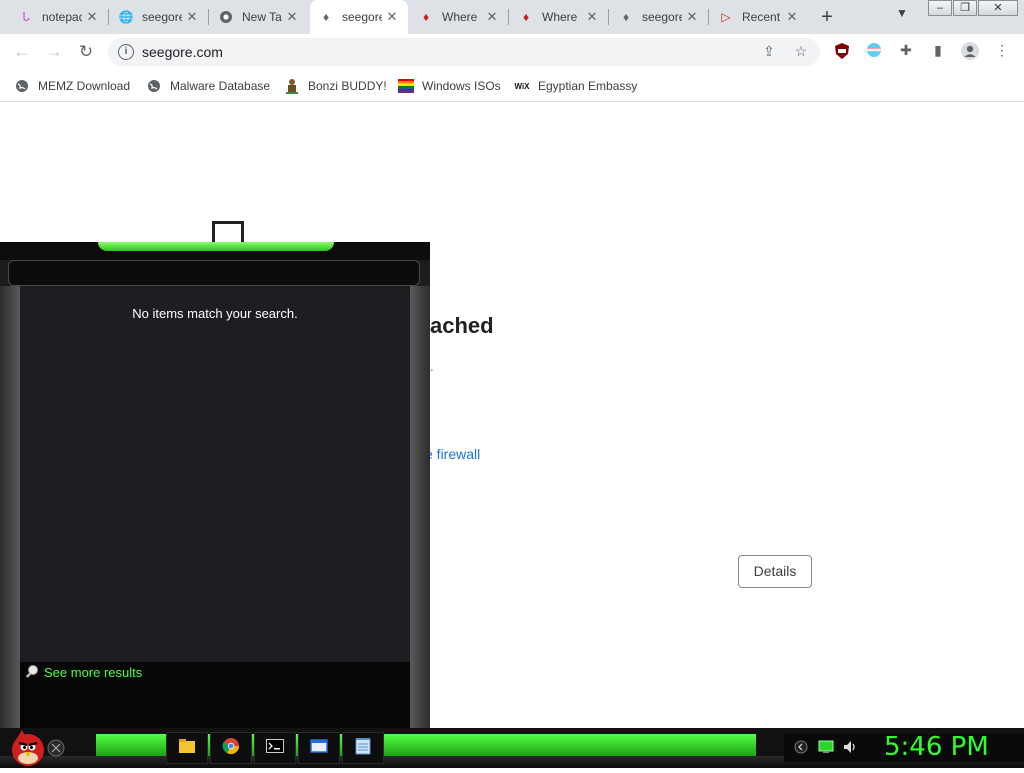  What do you see at coordinates (874, 52) in the screenshot?
I see `extension-flag-icon` at bounding box center [874, 52].